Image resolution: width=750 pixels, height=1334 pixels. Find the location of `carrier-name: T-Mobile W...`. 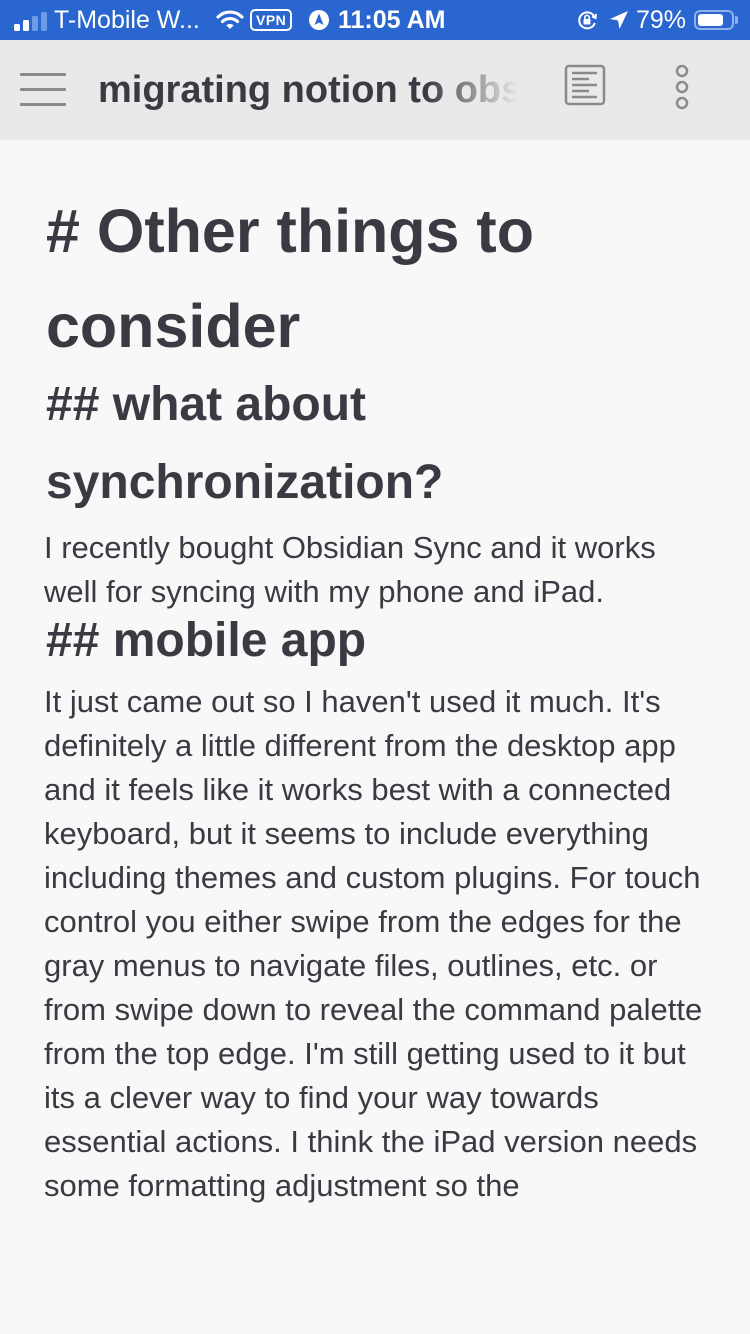

carrier-name: T-Mobile W... is located at coordinates (127, 19).